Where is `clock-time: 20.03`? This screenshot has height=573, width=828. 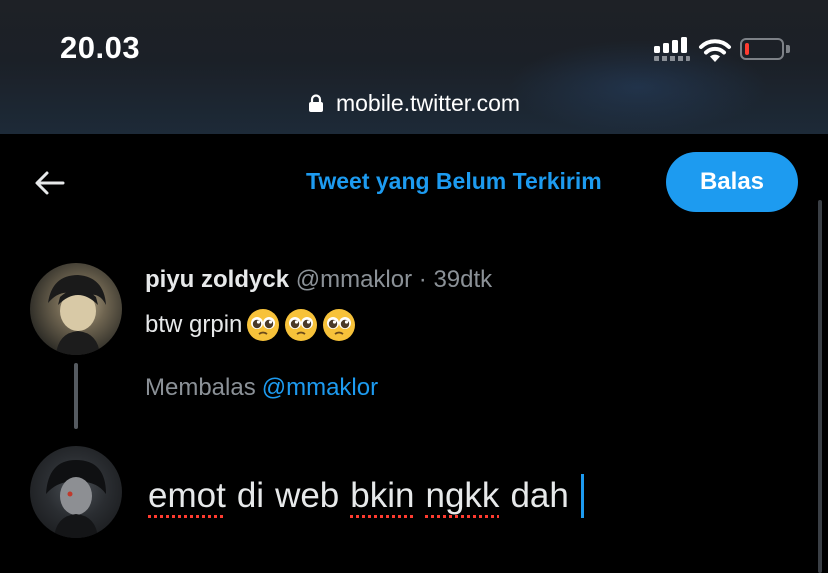 clock-time: 20.03 is located at coordinates (100, 47).